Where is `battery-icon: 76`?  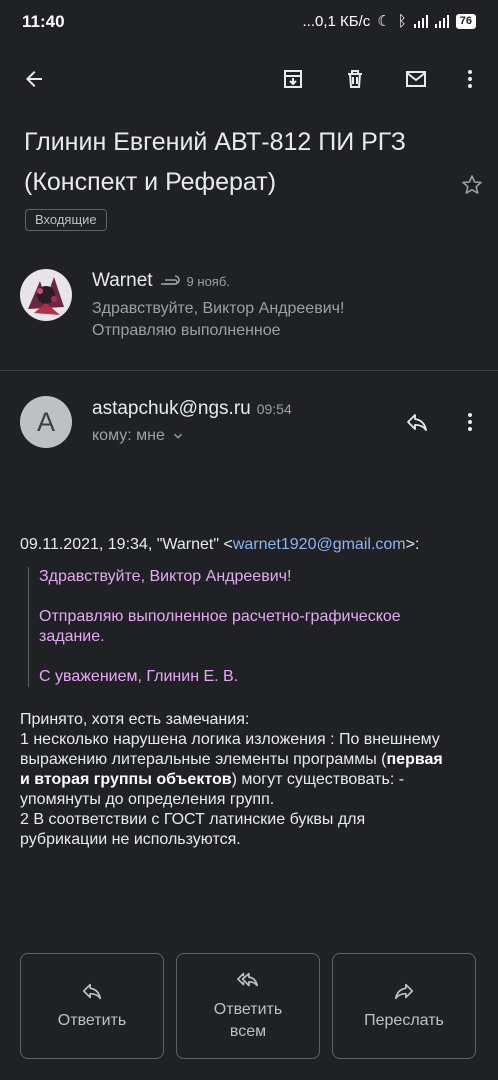 battery-icon: 76 is located at coordinates (465, 21).